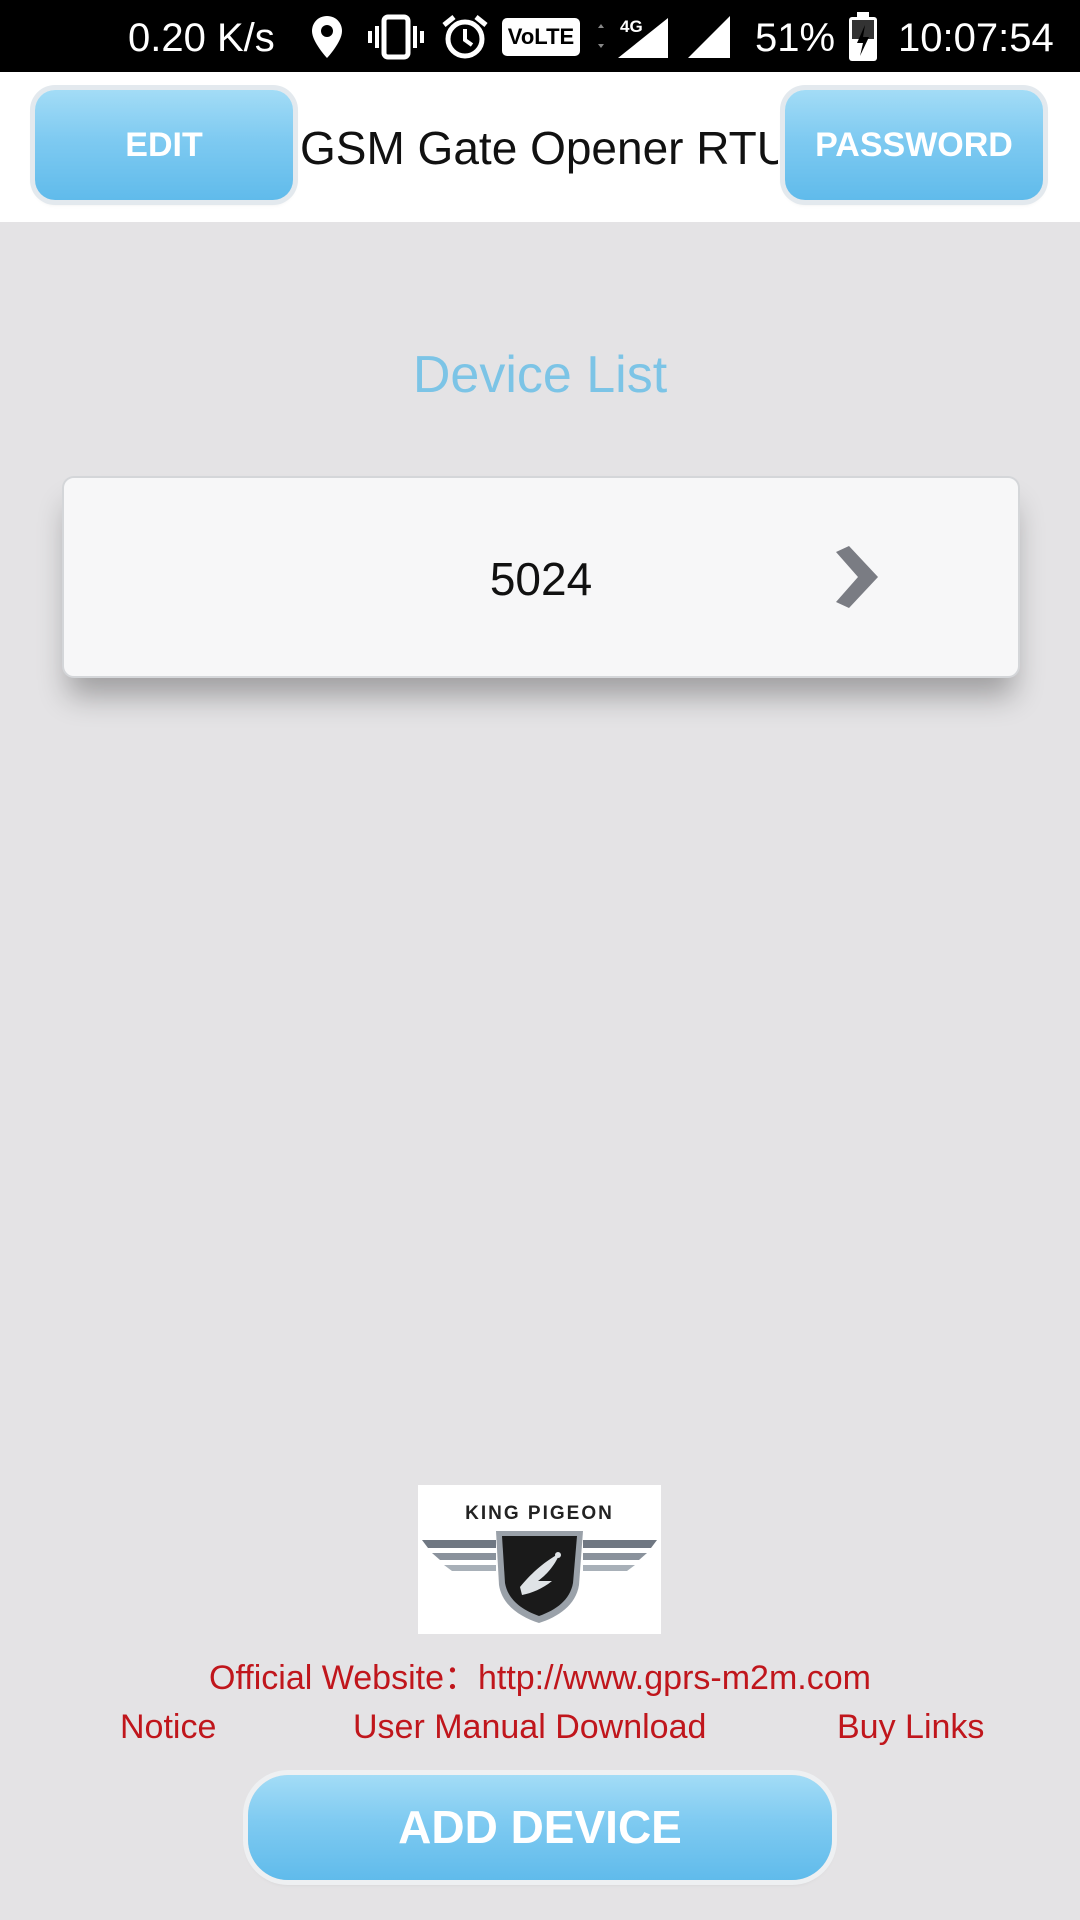 Image resolution: width=1080 pixels, height=1920 pixels. I want to click on clock: 10:07:54, so click(976, 38).